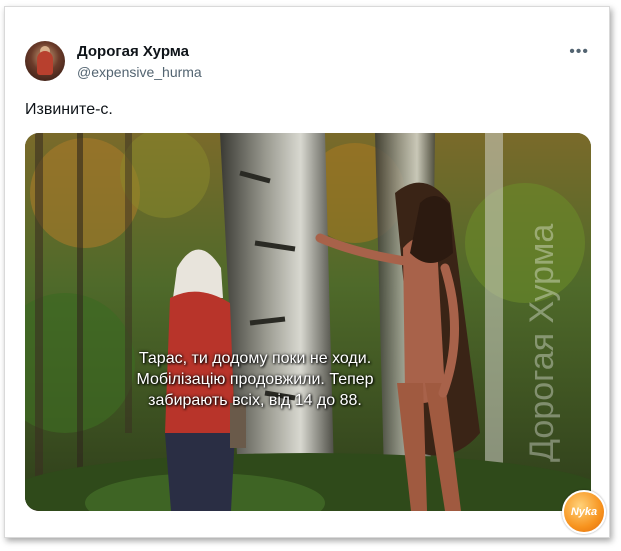 This screenshot has width=621, height=551. I want to click on more-options-icon: •••, so click(579, 52).